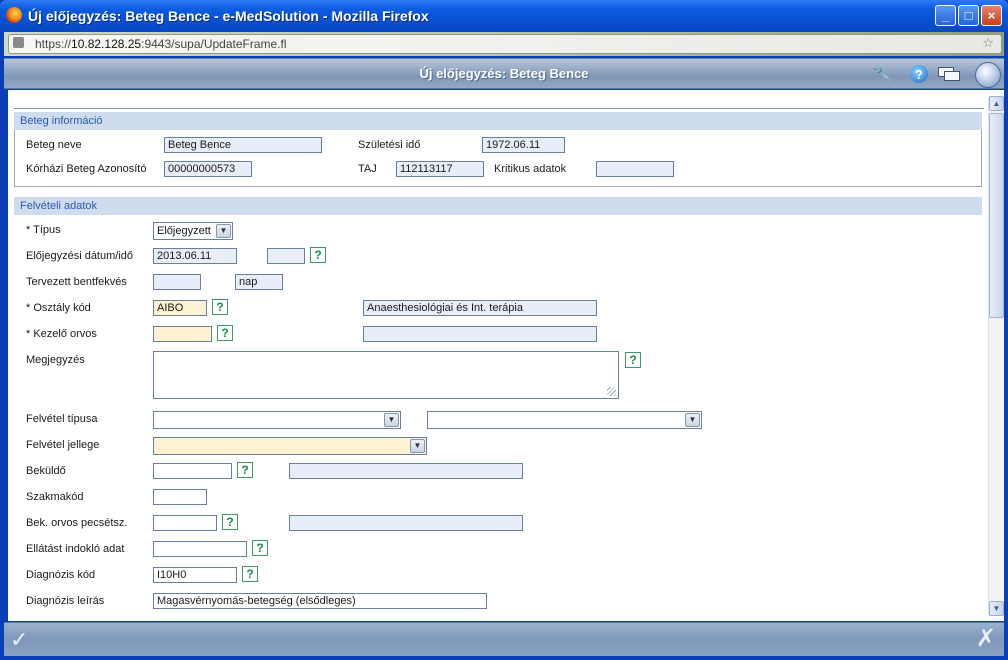 Image resolution: width=1008 pixels, height=660 pixels. I want to click on planned-stay-label: Tervezett bentfekvés, so click(76, 282).